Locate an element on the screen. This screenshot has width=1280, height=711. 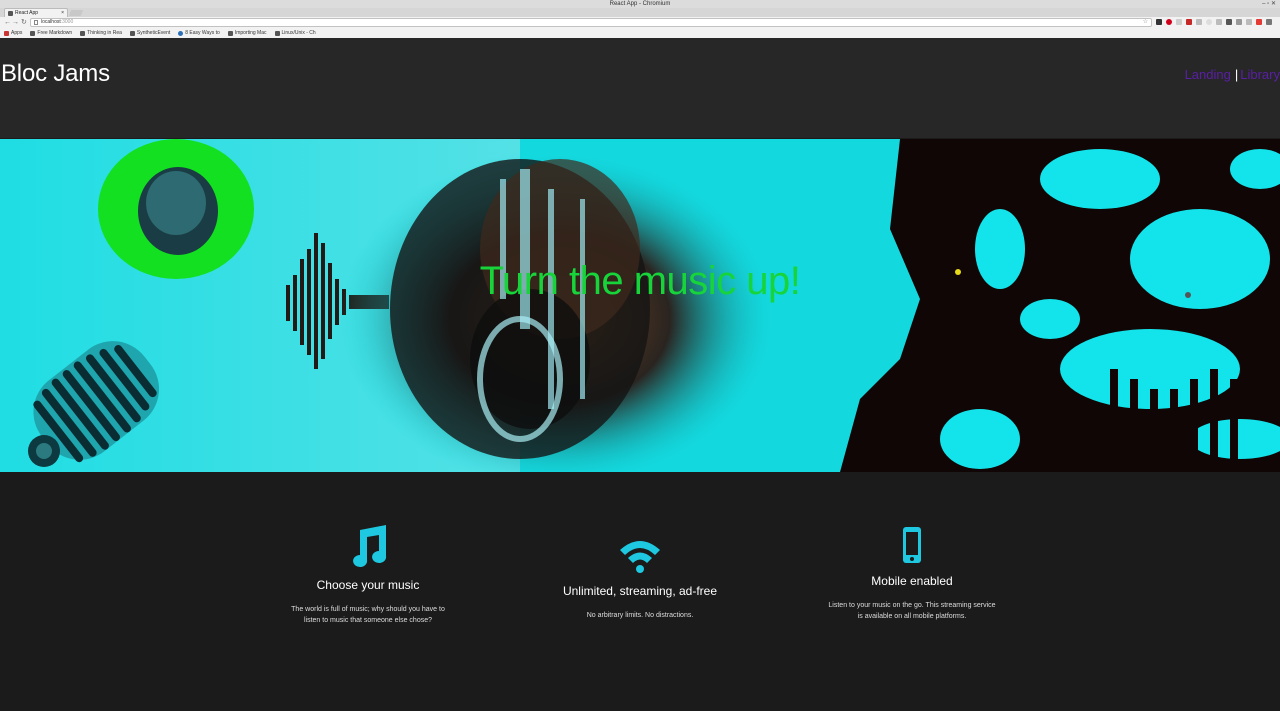
bookmark-item: Thinking in Rea is located at coordinates (101, 33).